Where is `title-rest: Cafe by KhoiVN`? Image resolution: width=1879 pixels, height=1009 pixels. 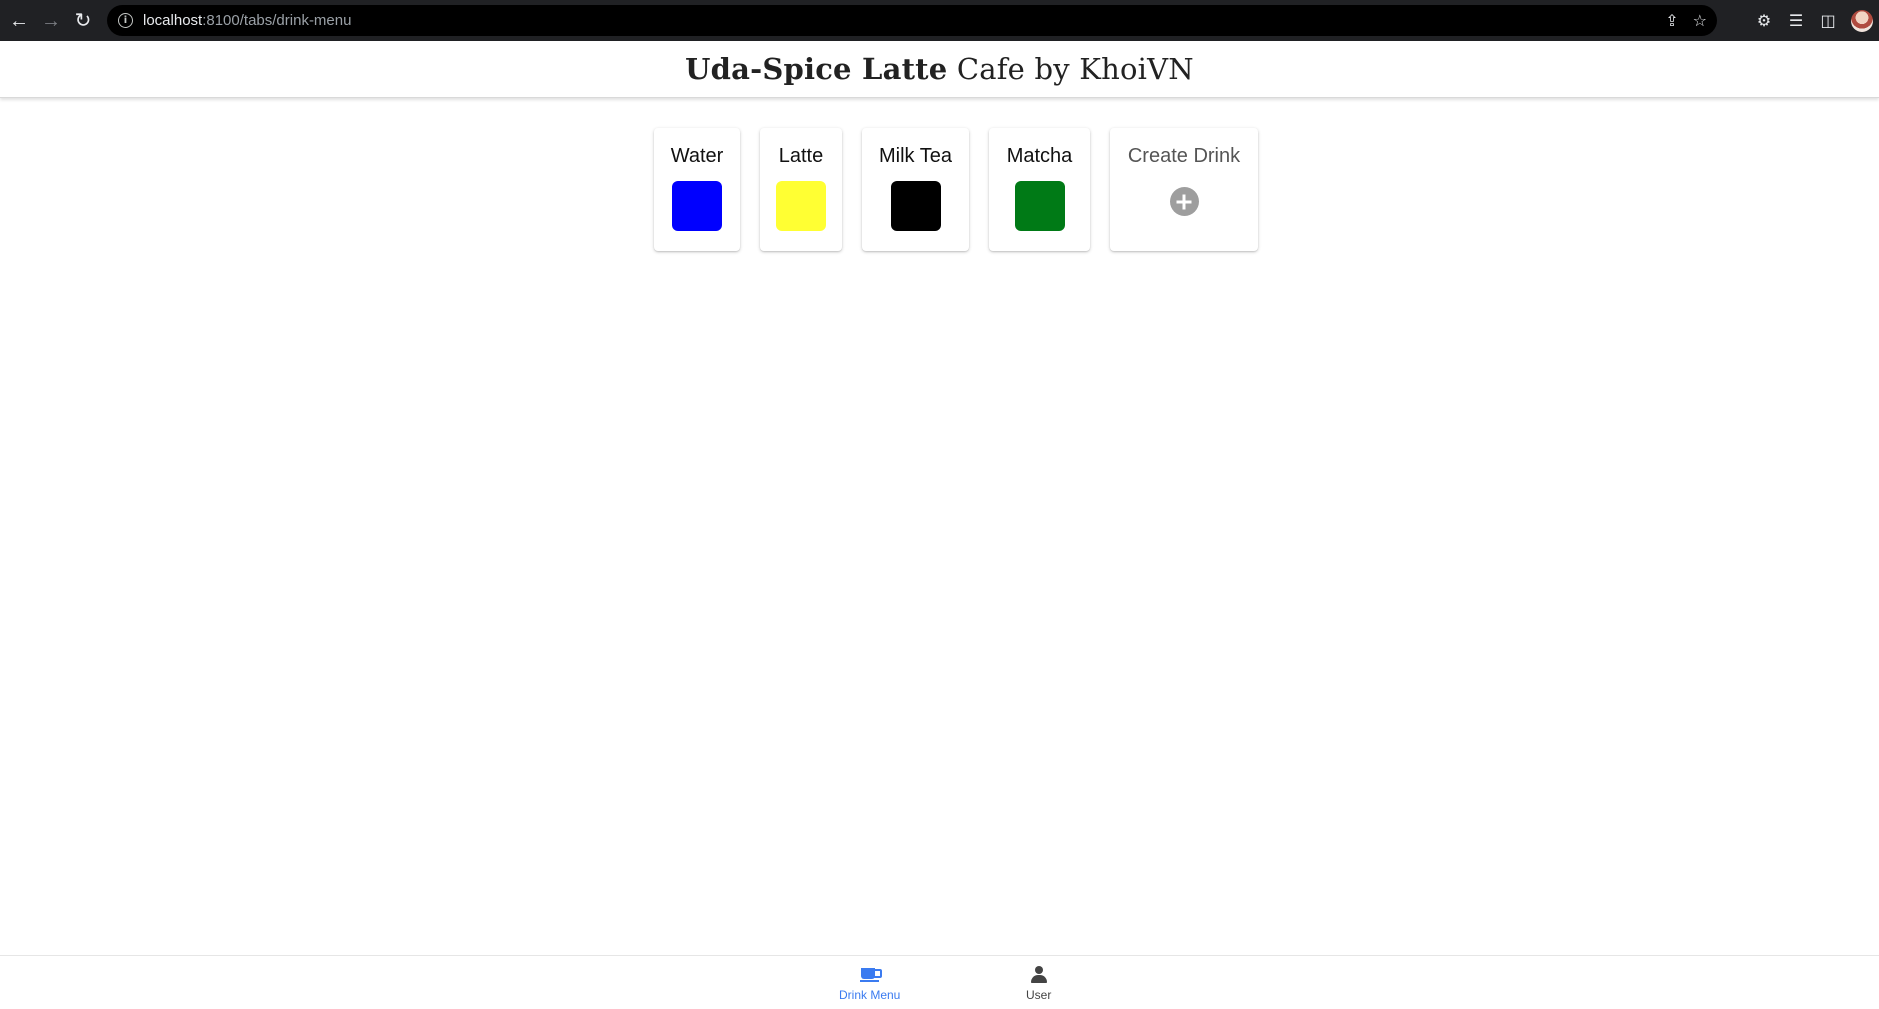 title-rest: Cafe by KhoiVN is located at coordinates (1070, 69).